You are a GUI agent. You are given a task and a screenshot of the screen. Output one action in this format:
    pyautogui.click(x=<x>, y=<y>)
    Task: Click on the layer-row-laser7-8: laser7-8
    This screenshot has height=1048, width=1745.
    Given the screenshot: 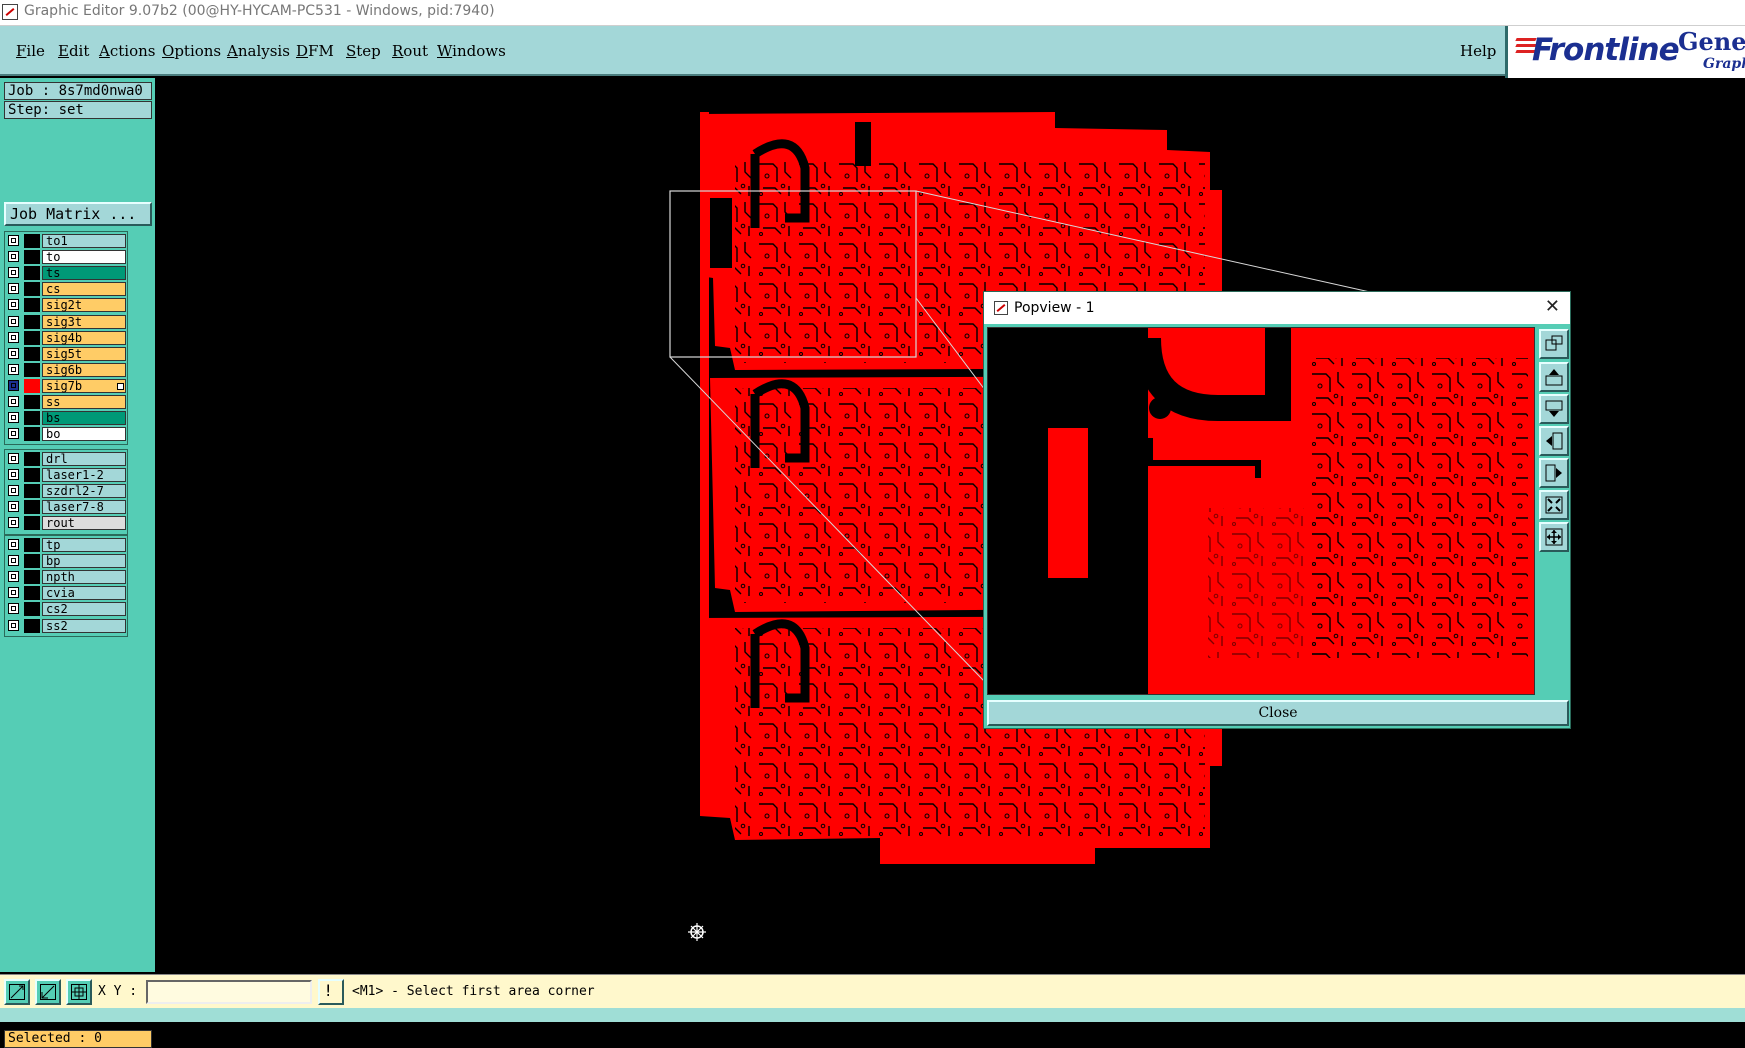 What is the action you would take?
    pyautogui.click(x=65, y=507)
    